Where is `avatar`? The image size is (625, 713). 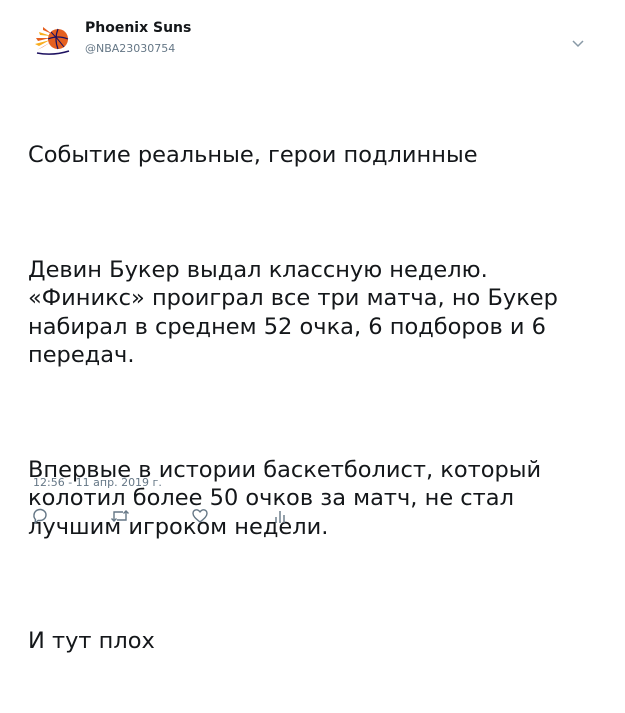 avatar is located at coordinates (53, 40).